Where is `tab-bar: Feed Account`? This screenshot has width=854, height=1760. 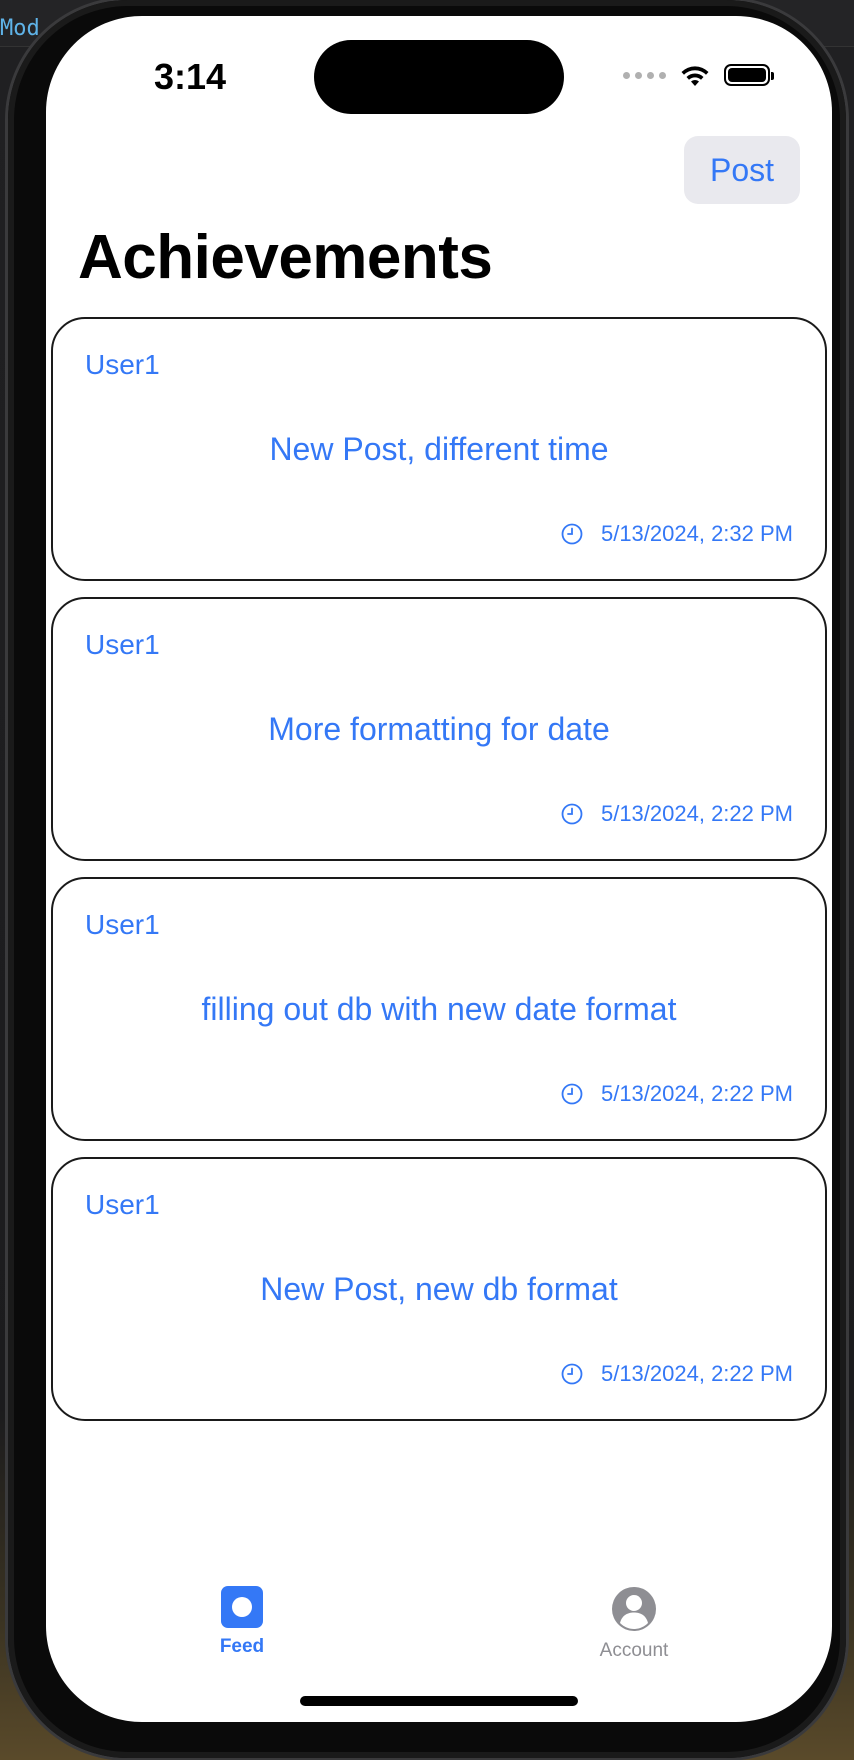 tab-bar: Feed Account is located at coordinates (439, 1611).